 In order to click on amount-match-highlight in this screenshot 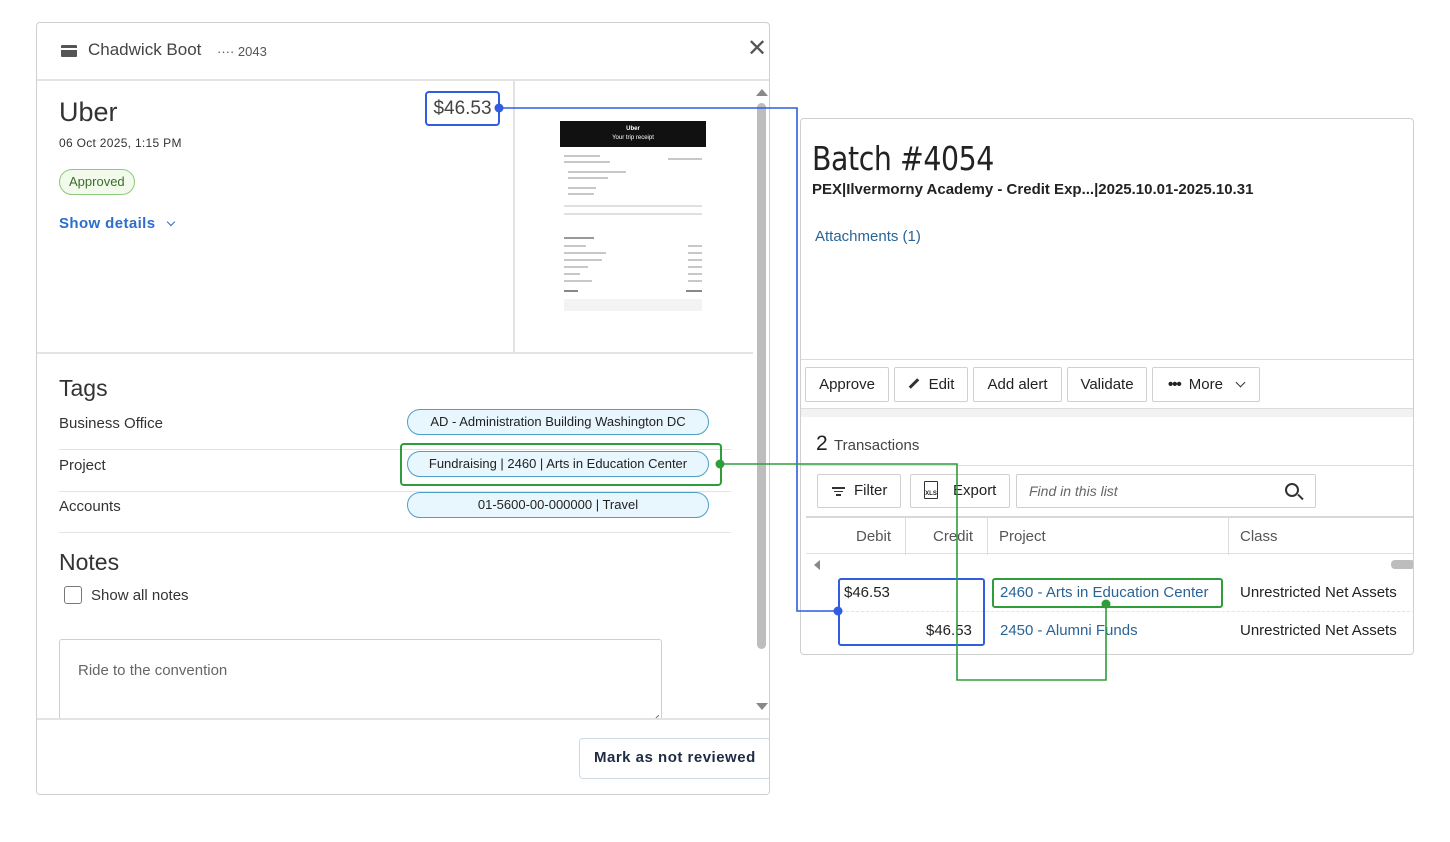, I will do `click(911, 612)`.